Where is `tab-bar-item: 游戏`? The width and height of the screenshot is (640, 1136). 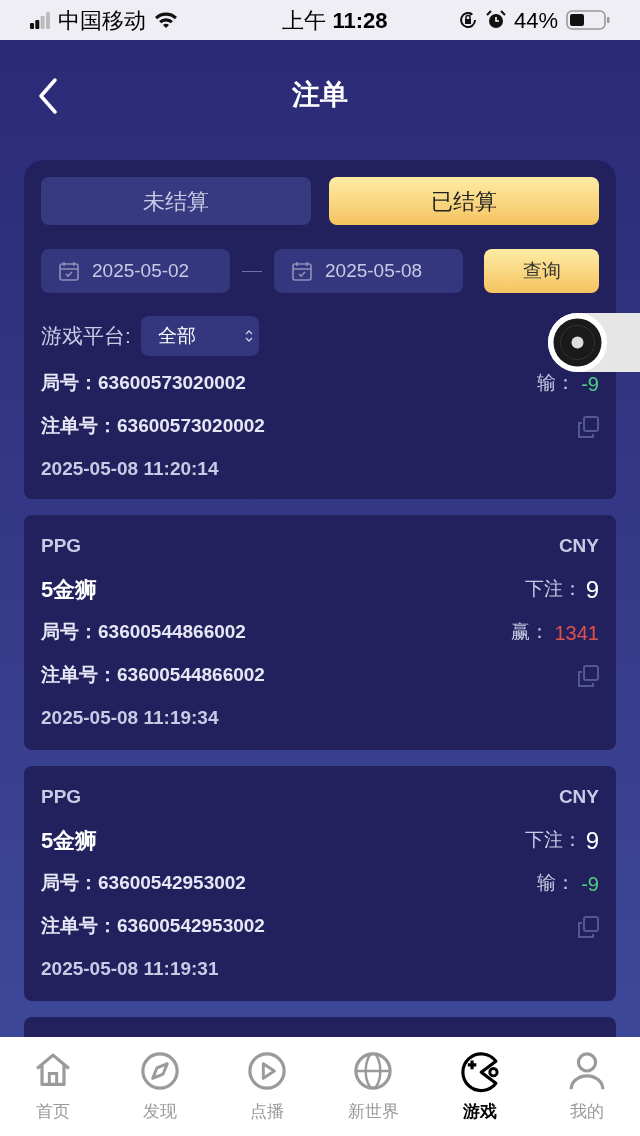
tab-bar-item: 游戏 is located at coordinates (480, 1088).